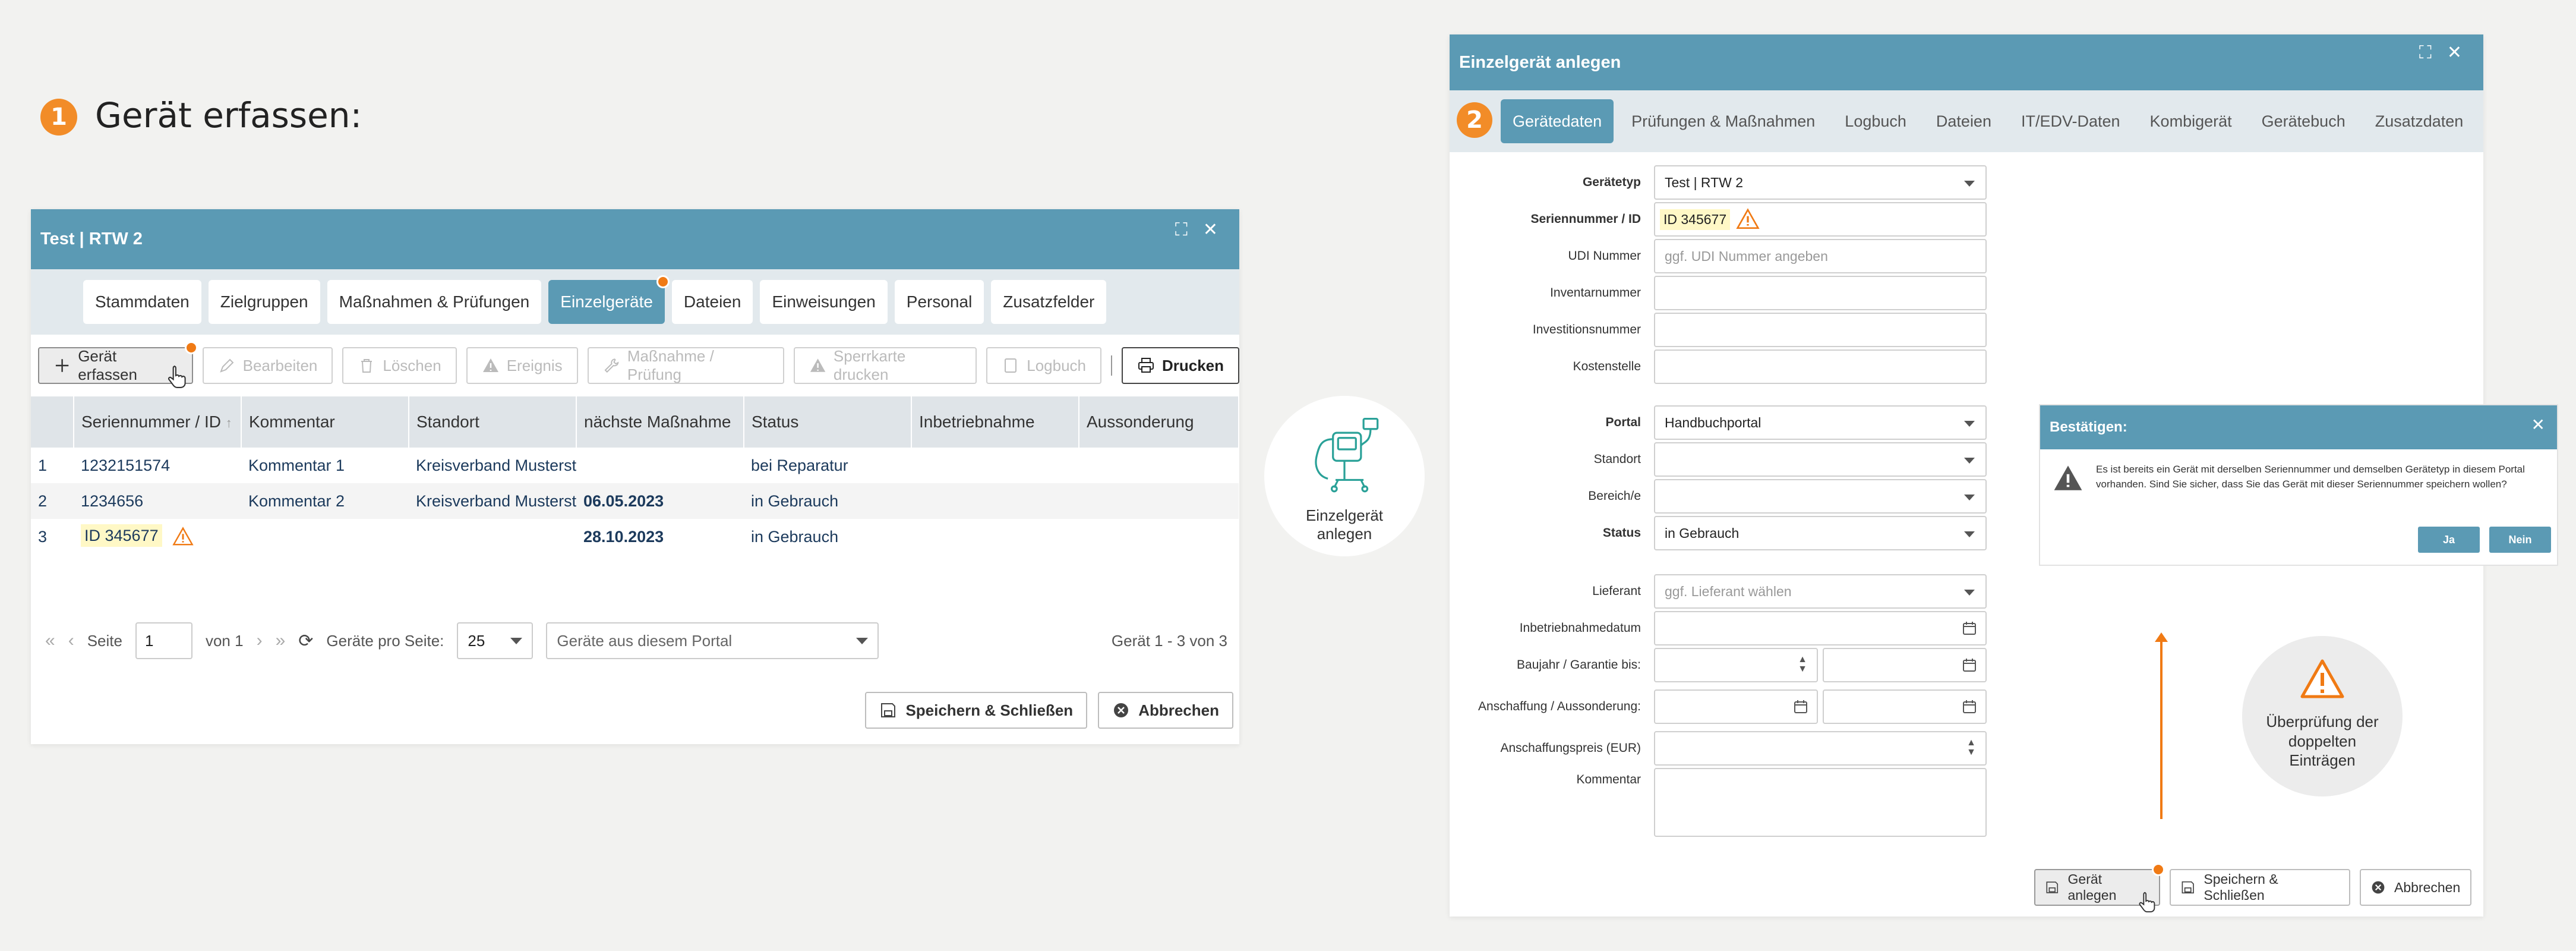  Describe the element at coordinates (1595, 293) in the screenshot. I see `inventory-label: Inventarnummer` at that location.